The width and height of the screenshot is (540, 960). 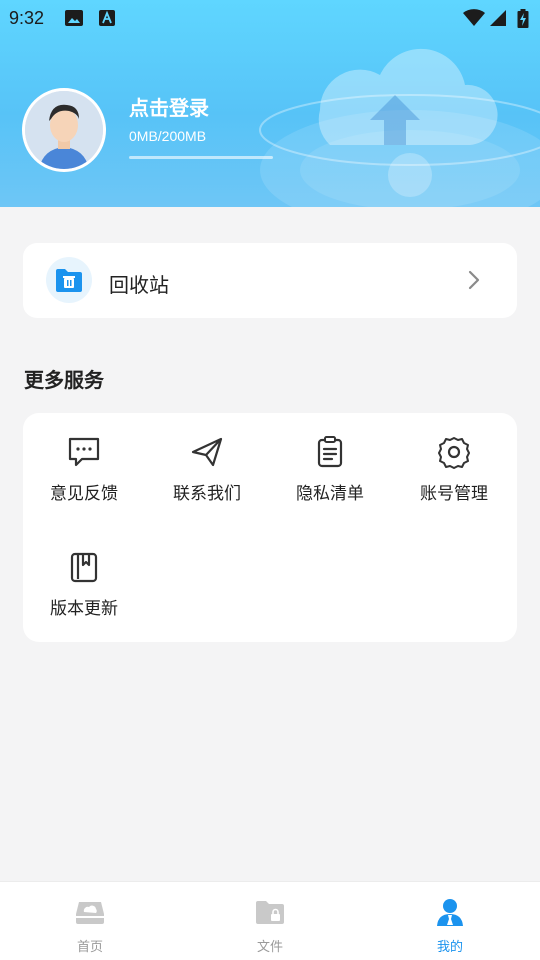 I want to click on service-account-management-label: 账号管理, so click(x=454, y=494).